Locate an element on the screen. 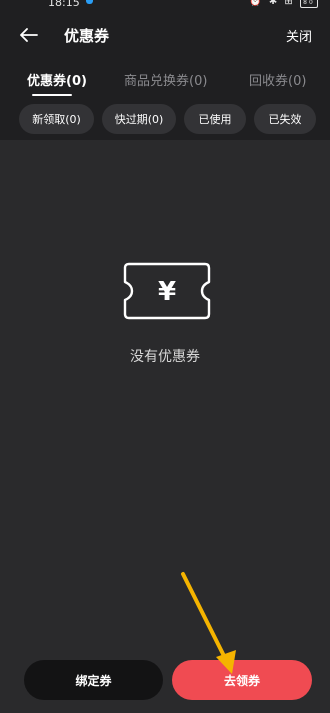 The width and height of the screenshot is (330, 713). filter-new: 新领取(0) is located at coordinates (56, 119).